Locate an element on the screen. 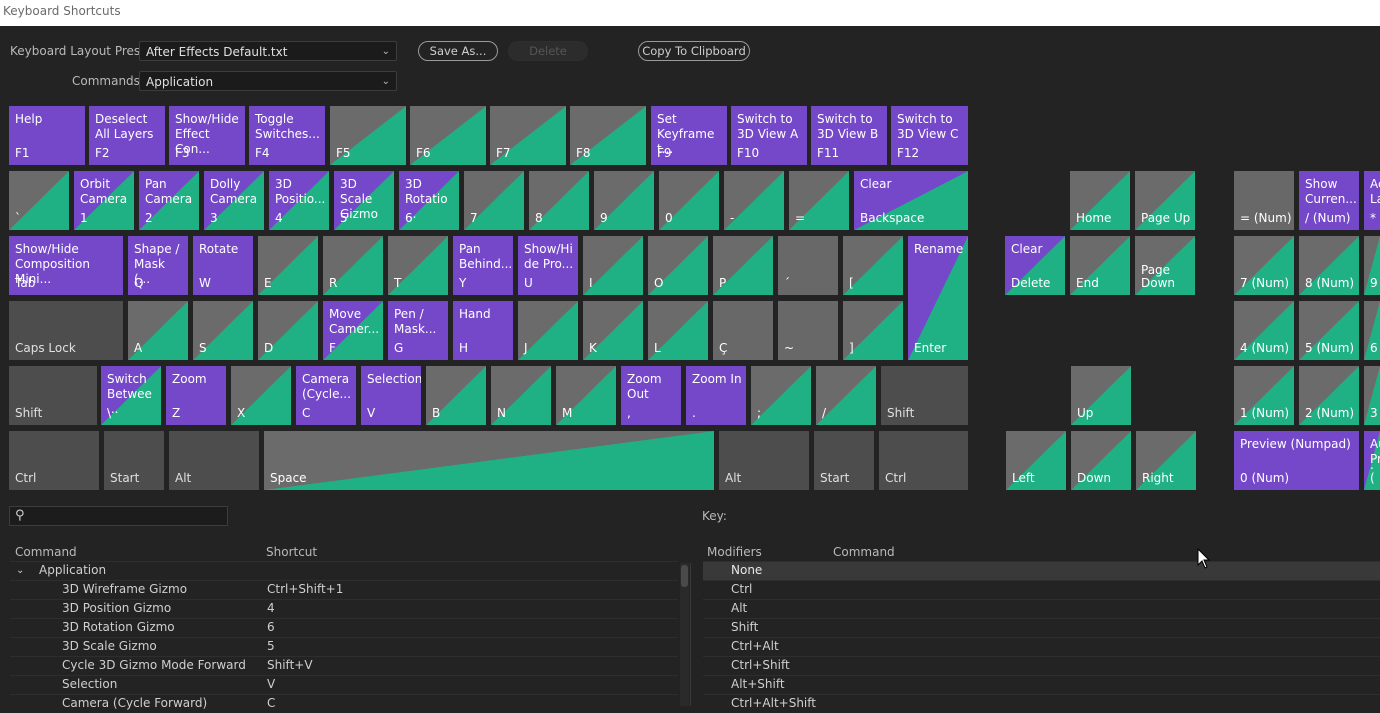  key-backspace: Clear Backspace is located at coordinates (911, 200).